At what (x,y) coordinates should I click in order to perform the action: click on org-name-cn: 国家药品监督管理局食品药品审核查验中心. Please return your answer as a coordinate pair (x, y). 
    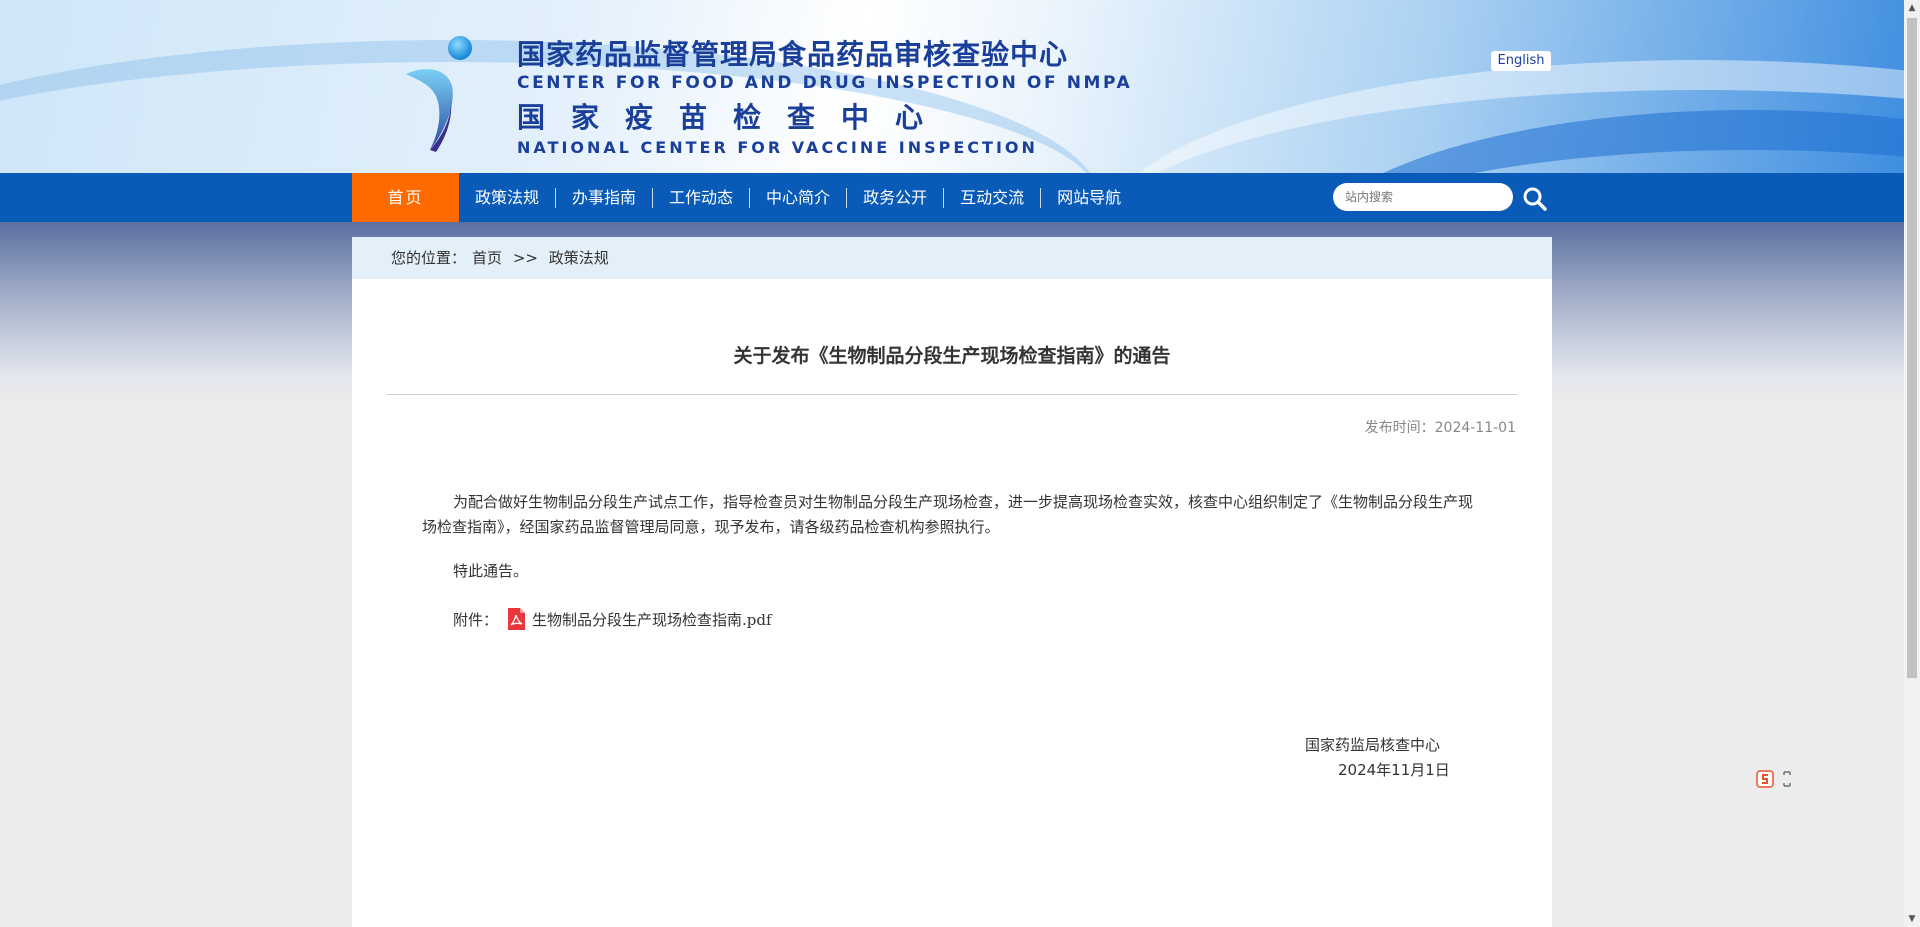
    Looking at the image, I should click on (793, 54).